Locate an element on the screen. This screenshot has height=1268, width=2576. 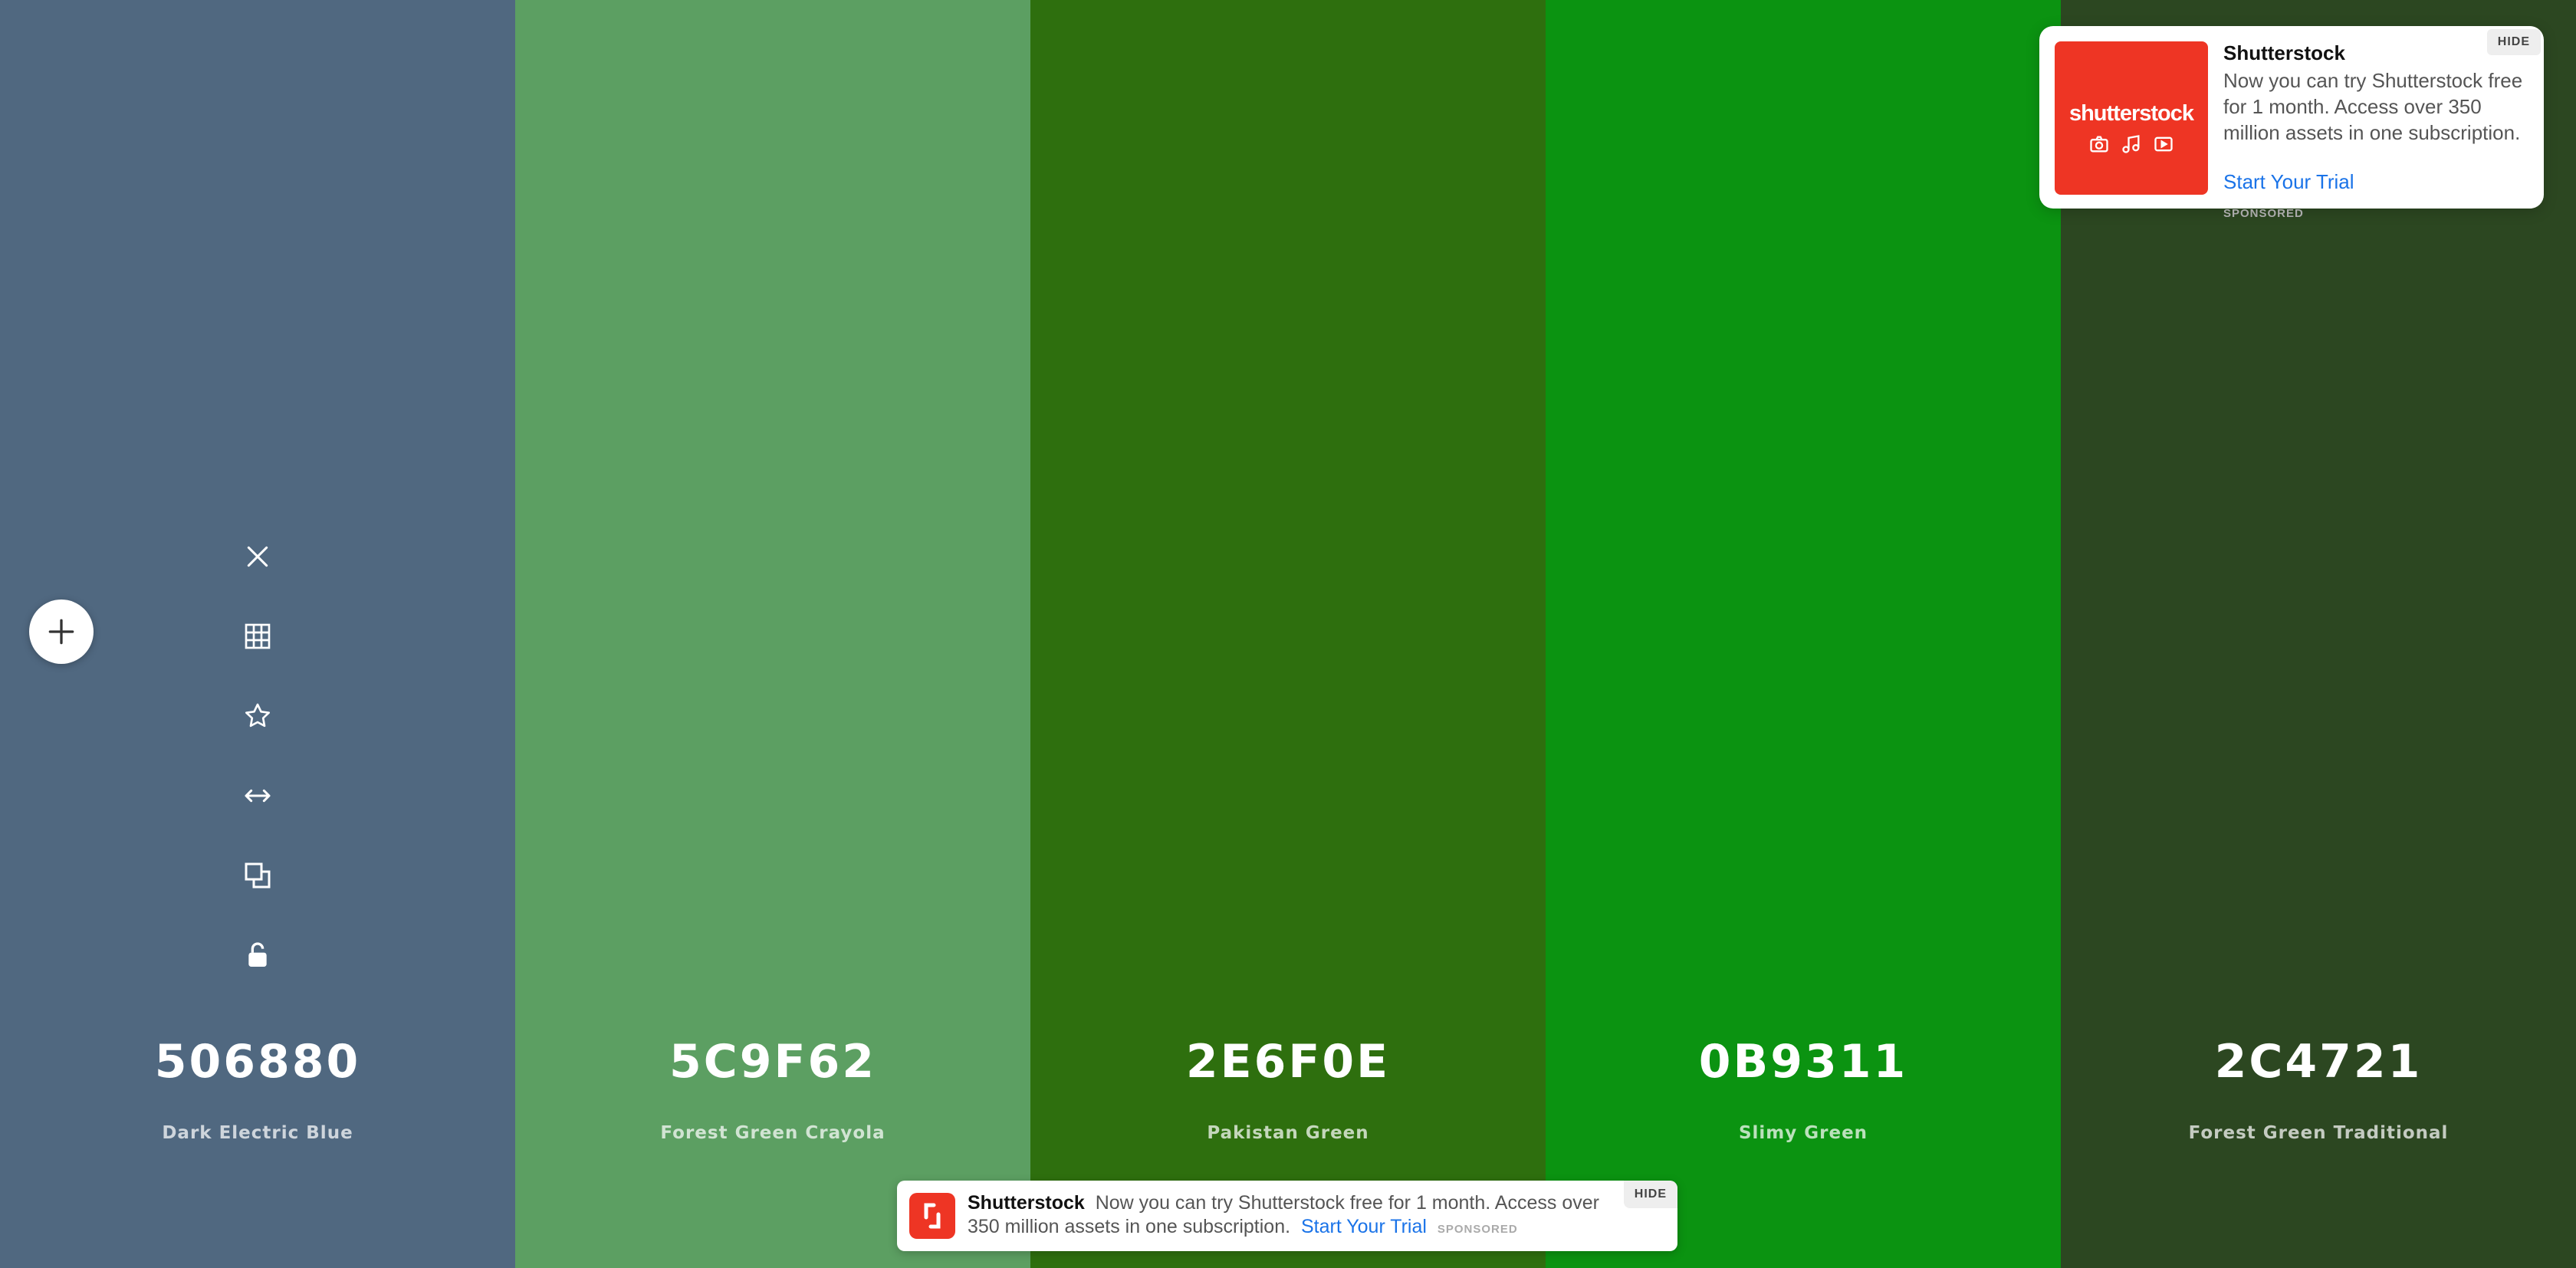
swatch-name: Pakistan Green is located at coordinates (1288, 1133).